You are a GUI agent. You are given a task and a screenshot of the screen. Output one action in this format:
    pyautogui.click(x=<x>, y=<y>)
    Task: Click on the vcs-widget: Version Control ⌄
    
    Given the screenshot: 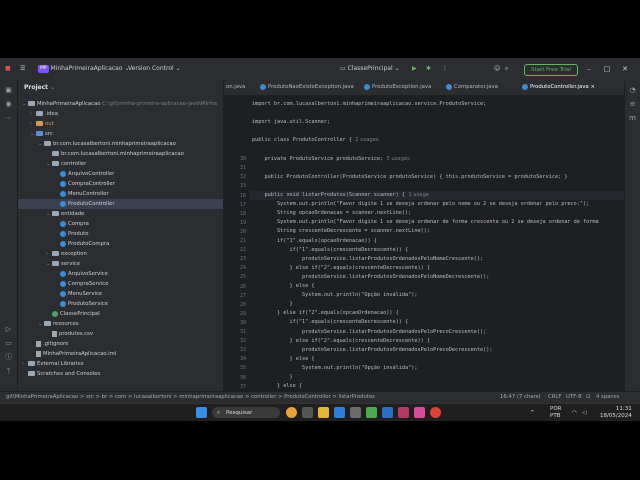 What is the action you would take?
    pyautogui.click(x=154, y=69)
    